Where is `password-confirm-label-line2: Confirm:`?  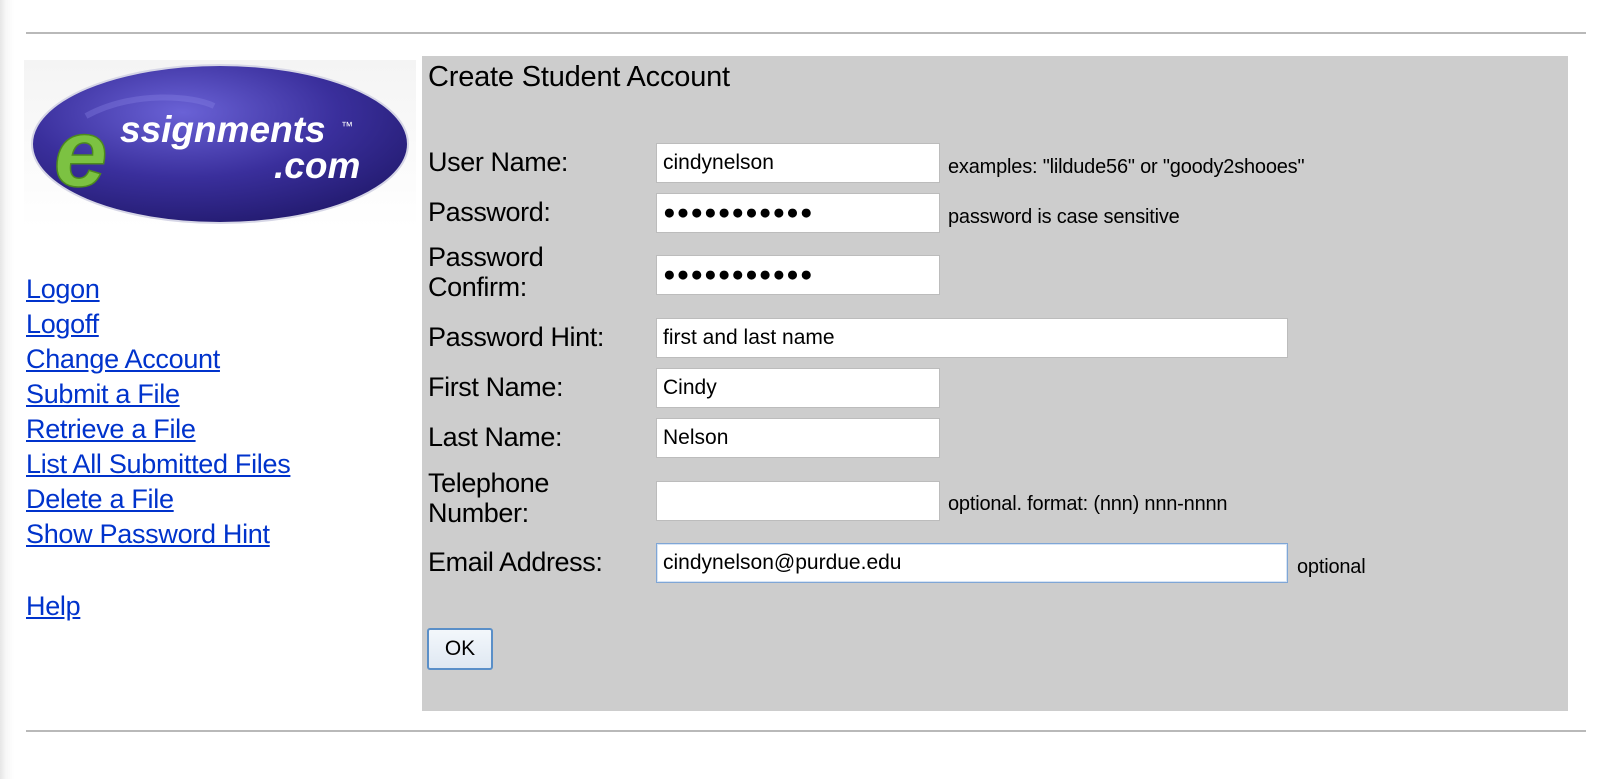
password-confirm-label-line2: Confirm: is located at coordinates (477, 287).